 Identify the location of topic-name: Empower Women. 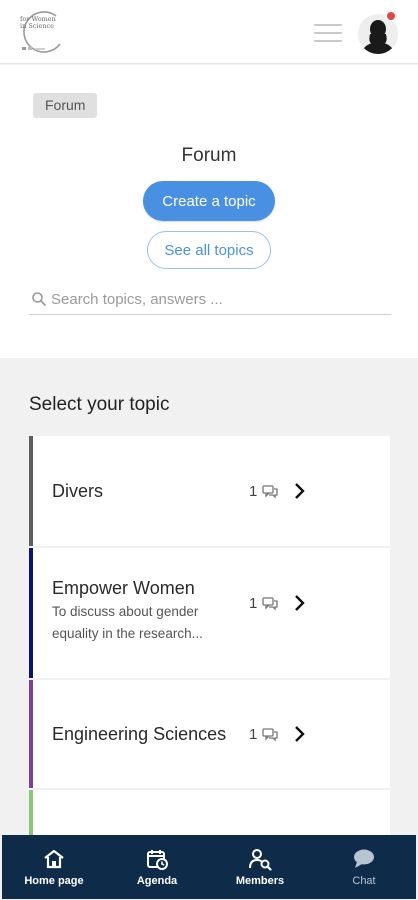
(123, 588).